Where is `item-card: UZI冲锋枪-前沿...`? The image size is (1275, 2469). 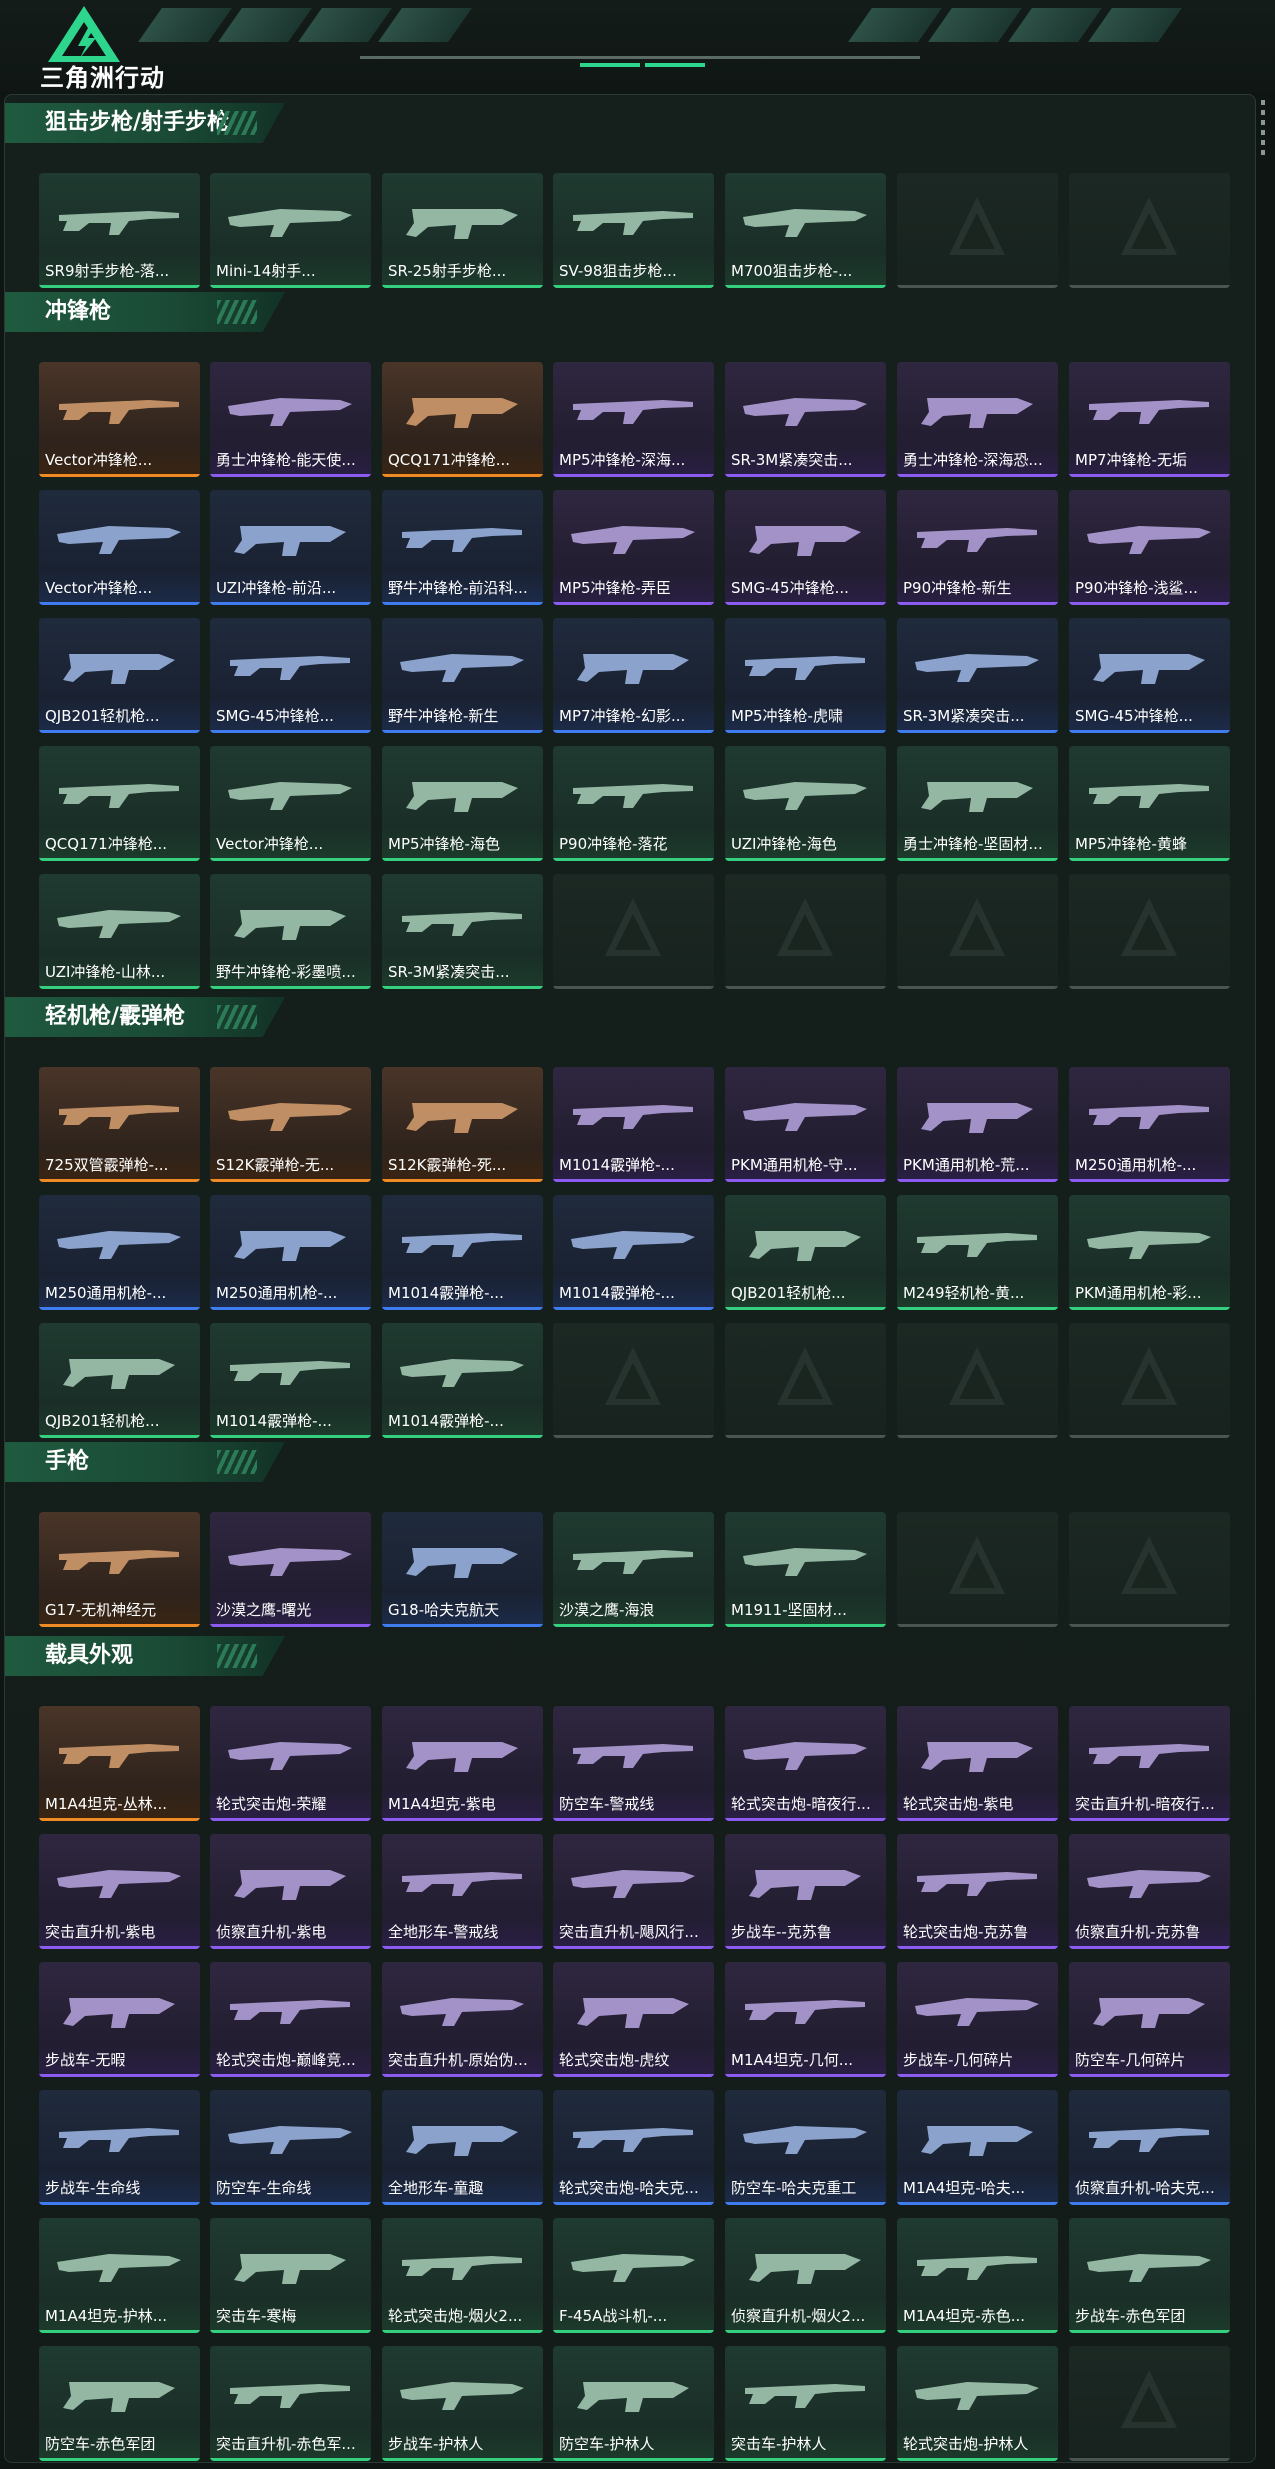
item-card: UZI冲锋枪-前沿... is located at coordinates (290, 547).